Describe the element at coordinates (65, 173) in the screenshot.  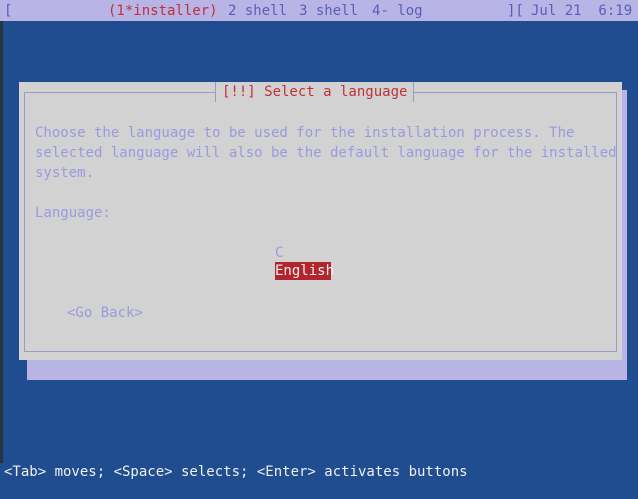
I see `description-line: system.` at that location.